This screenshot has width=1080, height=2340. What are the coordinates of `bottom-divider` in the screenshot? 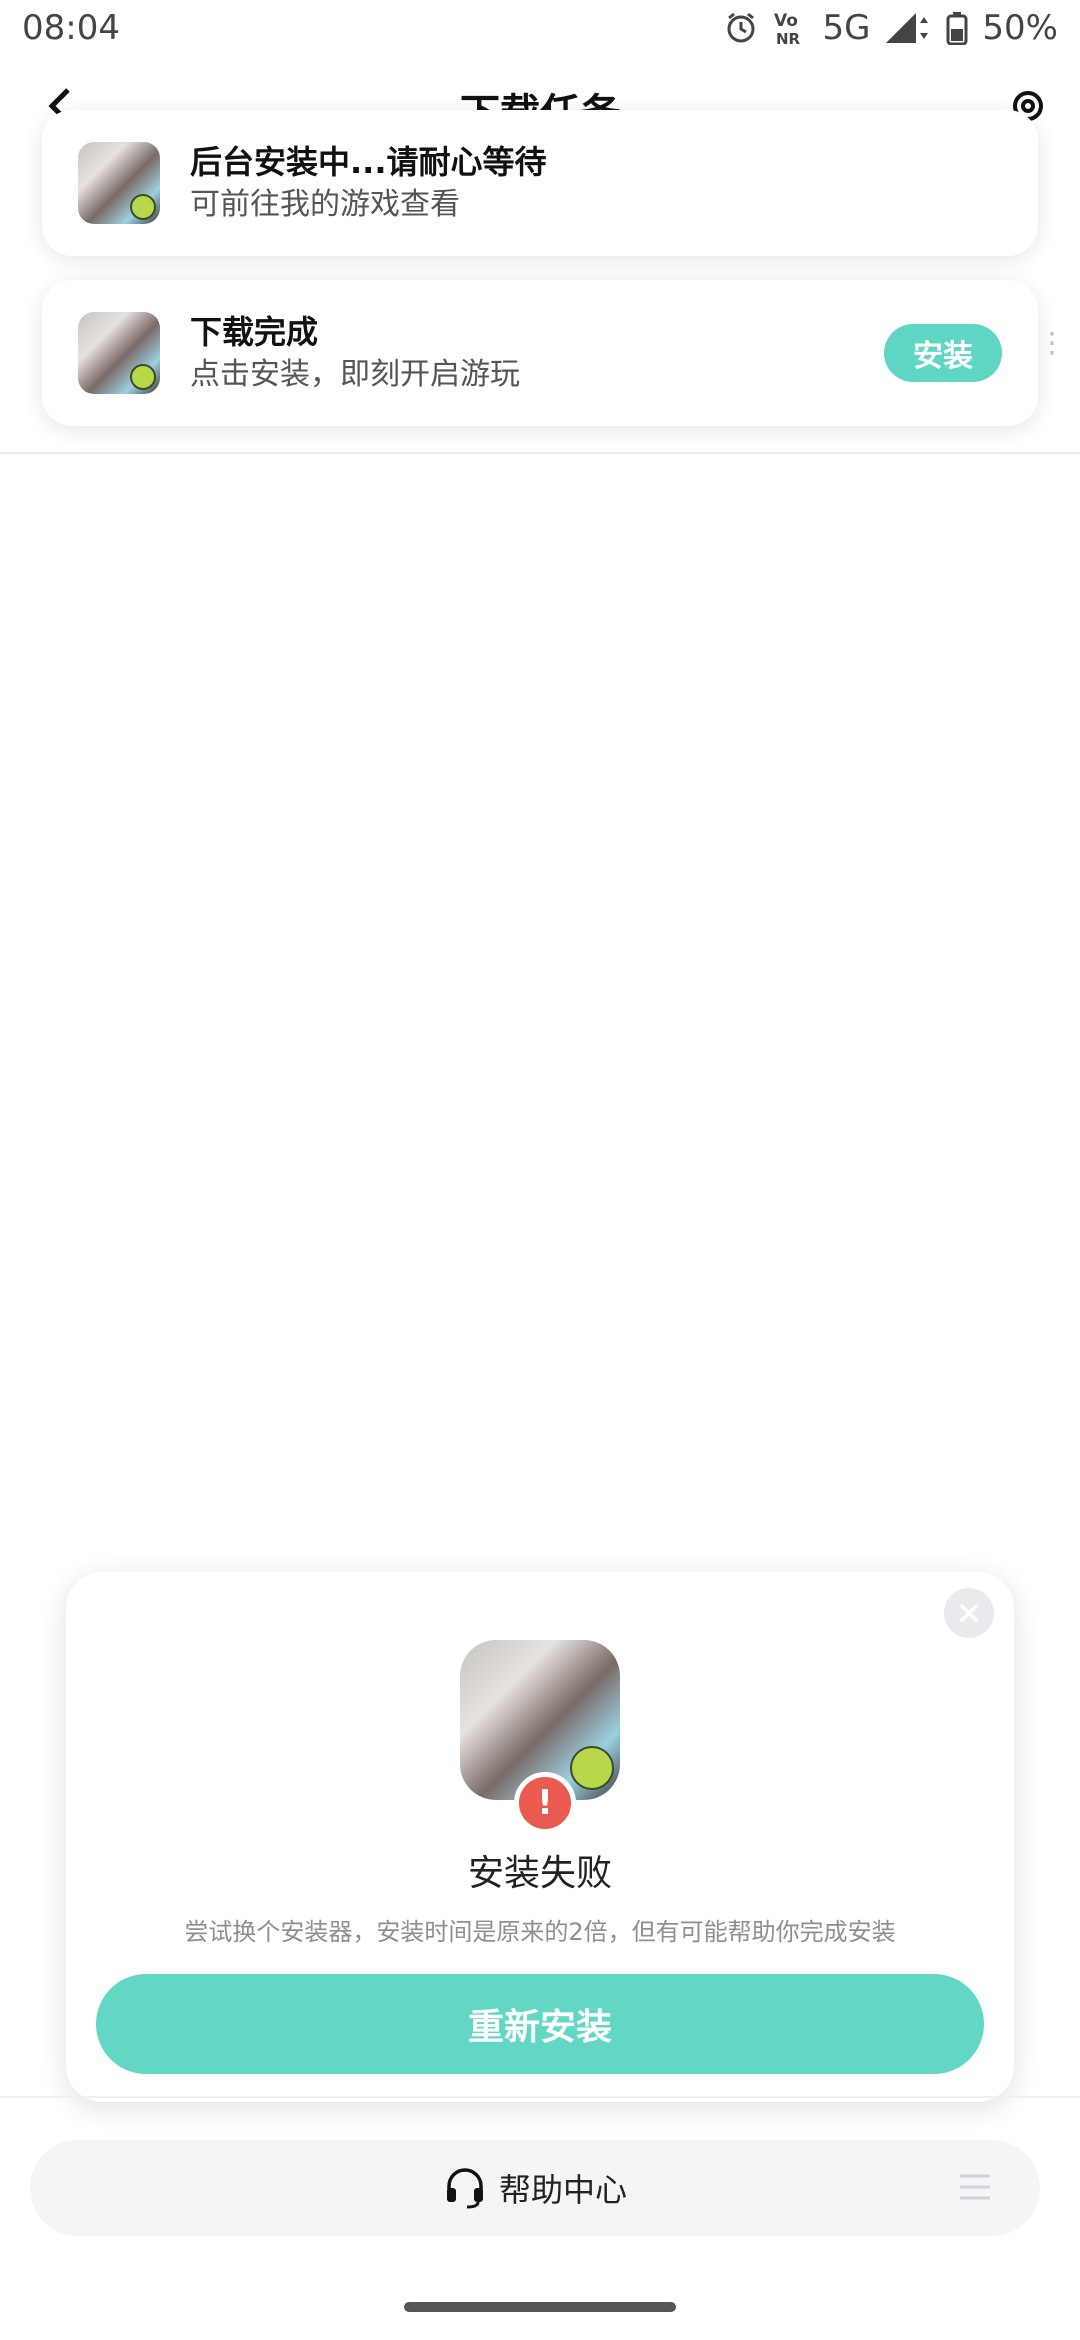 It's located at (540, 2097).